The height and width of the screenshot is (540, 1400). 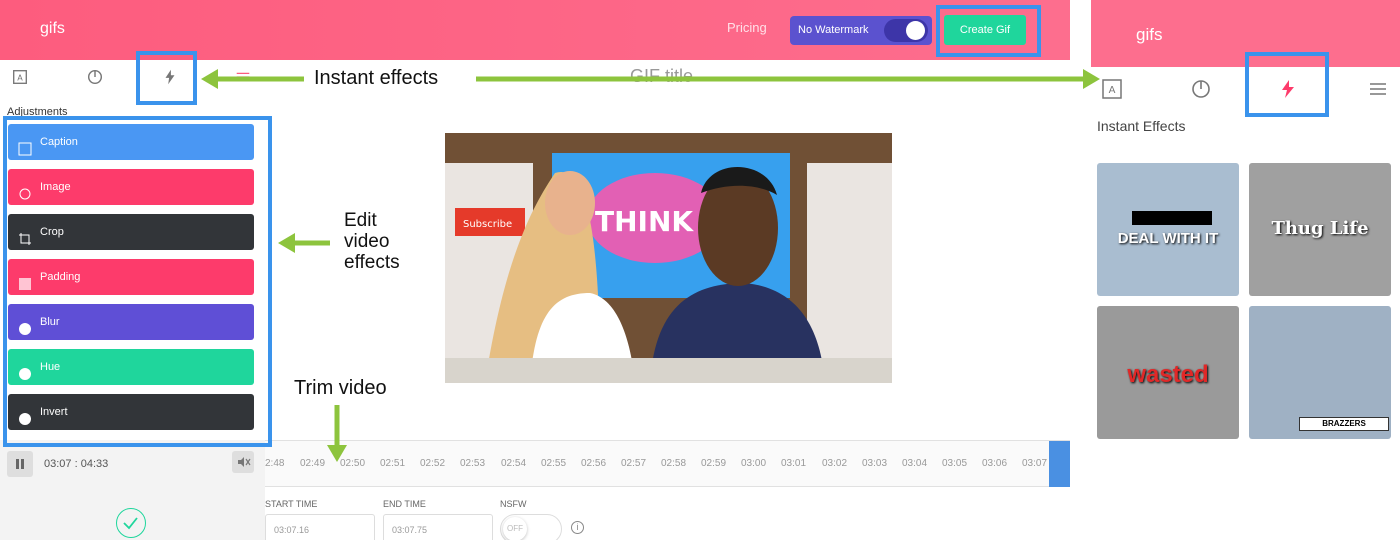 I want to click on timeline-tick: 02:59, so click(x=714, y=463).